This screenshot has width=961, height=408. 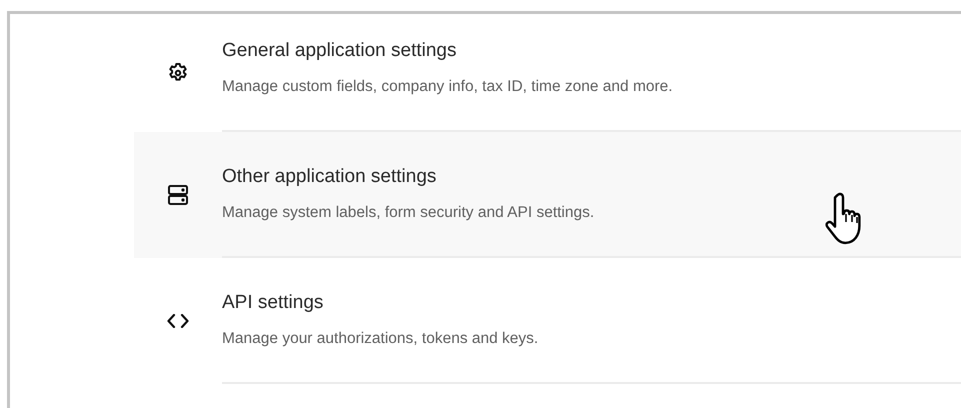 What do you see at coordinates (273, 303) in the screenshot?
I see `item-title: API settings` at bounding box center [273, 303].